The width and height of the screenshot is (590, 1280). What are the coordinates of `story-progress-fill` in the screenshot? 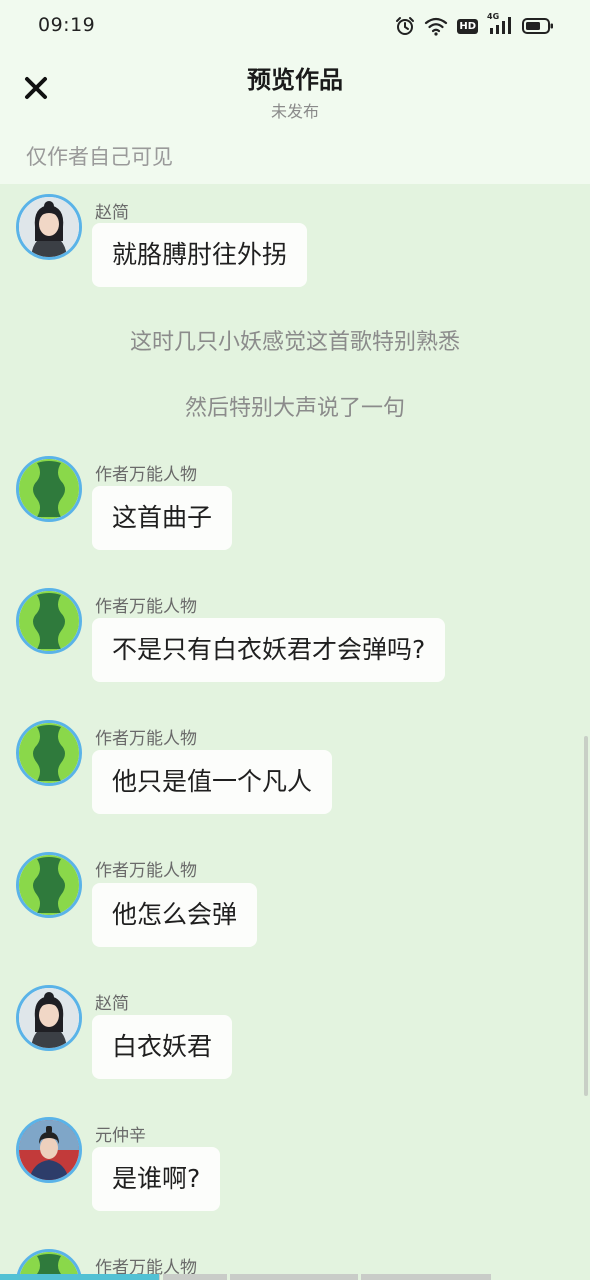 It's located at (79, 1277).